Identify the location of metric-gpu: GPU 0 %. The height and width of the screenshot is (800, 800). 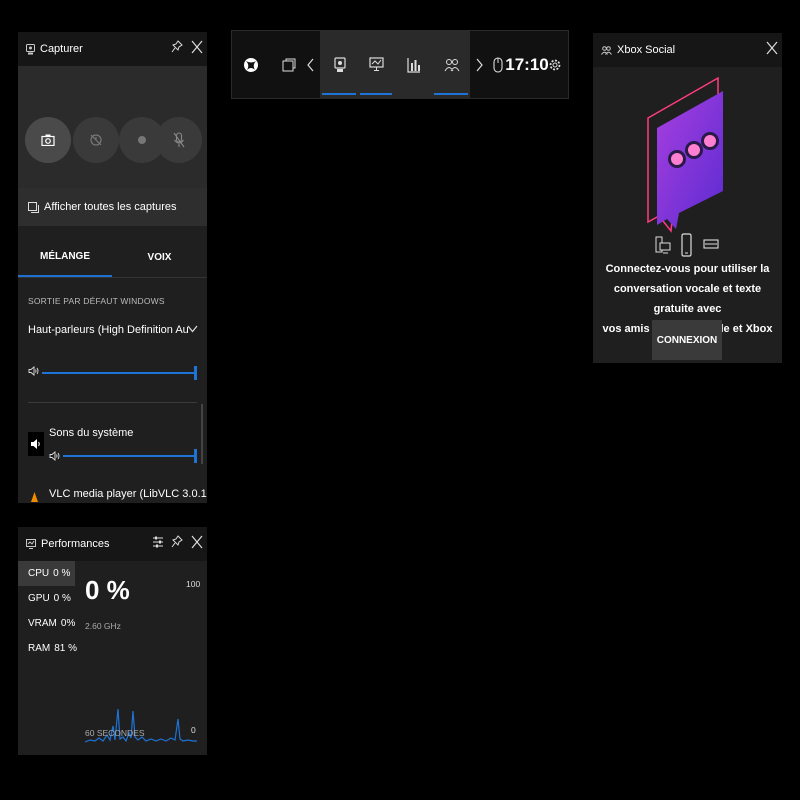
(46, 598).